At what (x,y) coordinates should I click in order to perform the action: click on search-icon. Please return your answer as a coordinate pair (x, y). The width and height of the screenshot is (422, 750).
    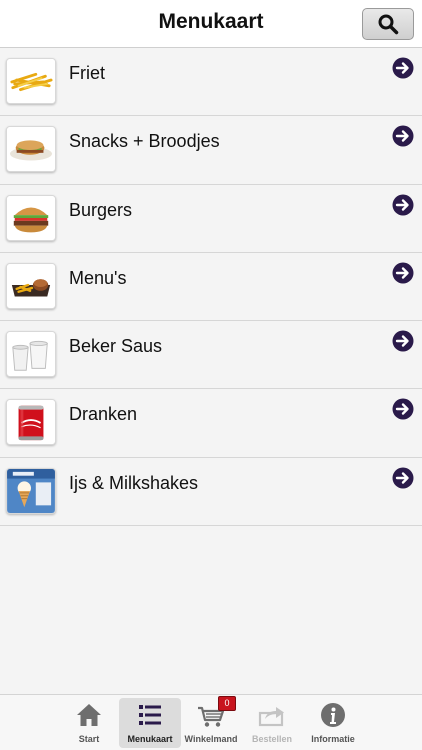
    Looking at the image, I should click on (388, 24).